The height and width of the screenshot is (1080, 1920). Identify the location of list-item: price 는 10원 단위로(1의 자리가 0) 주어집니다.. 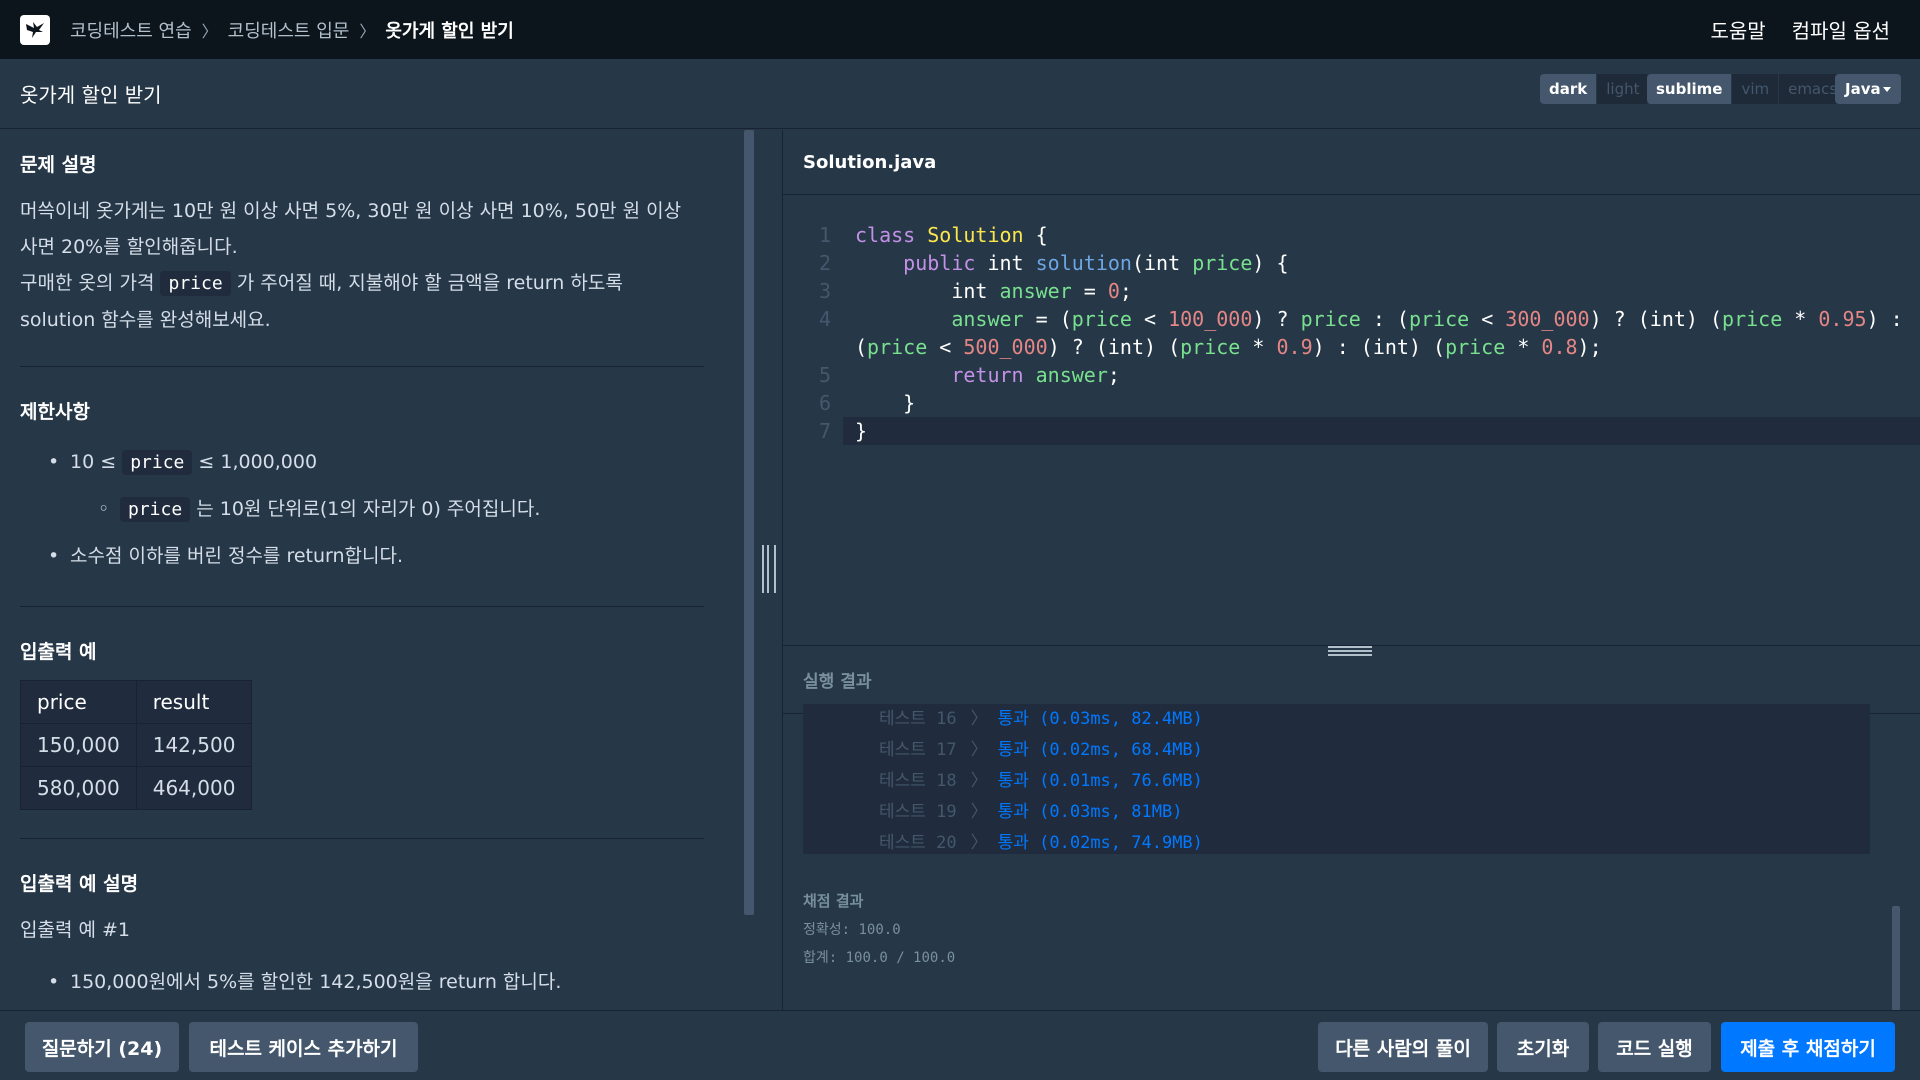
(362, 509).